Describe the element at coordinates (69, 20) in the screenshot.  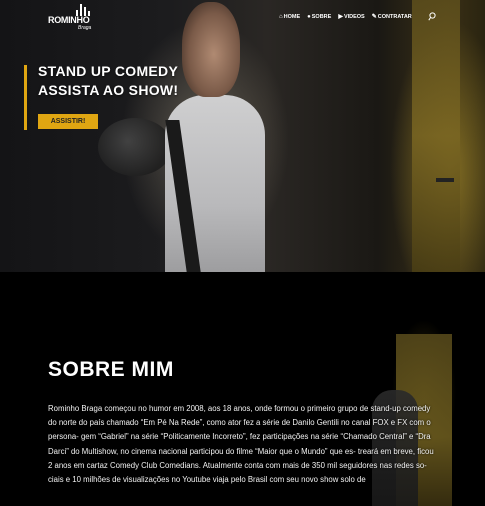
I see `logo-name: ROMINHO` at that location.